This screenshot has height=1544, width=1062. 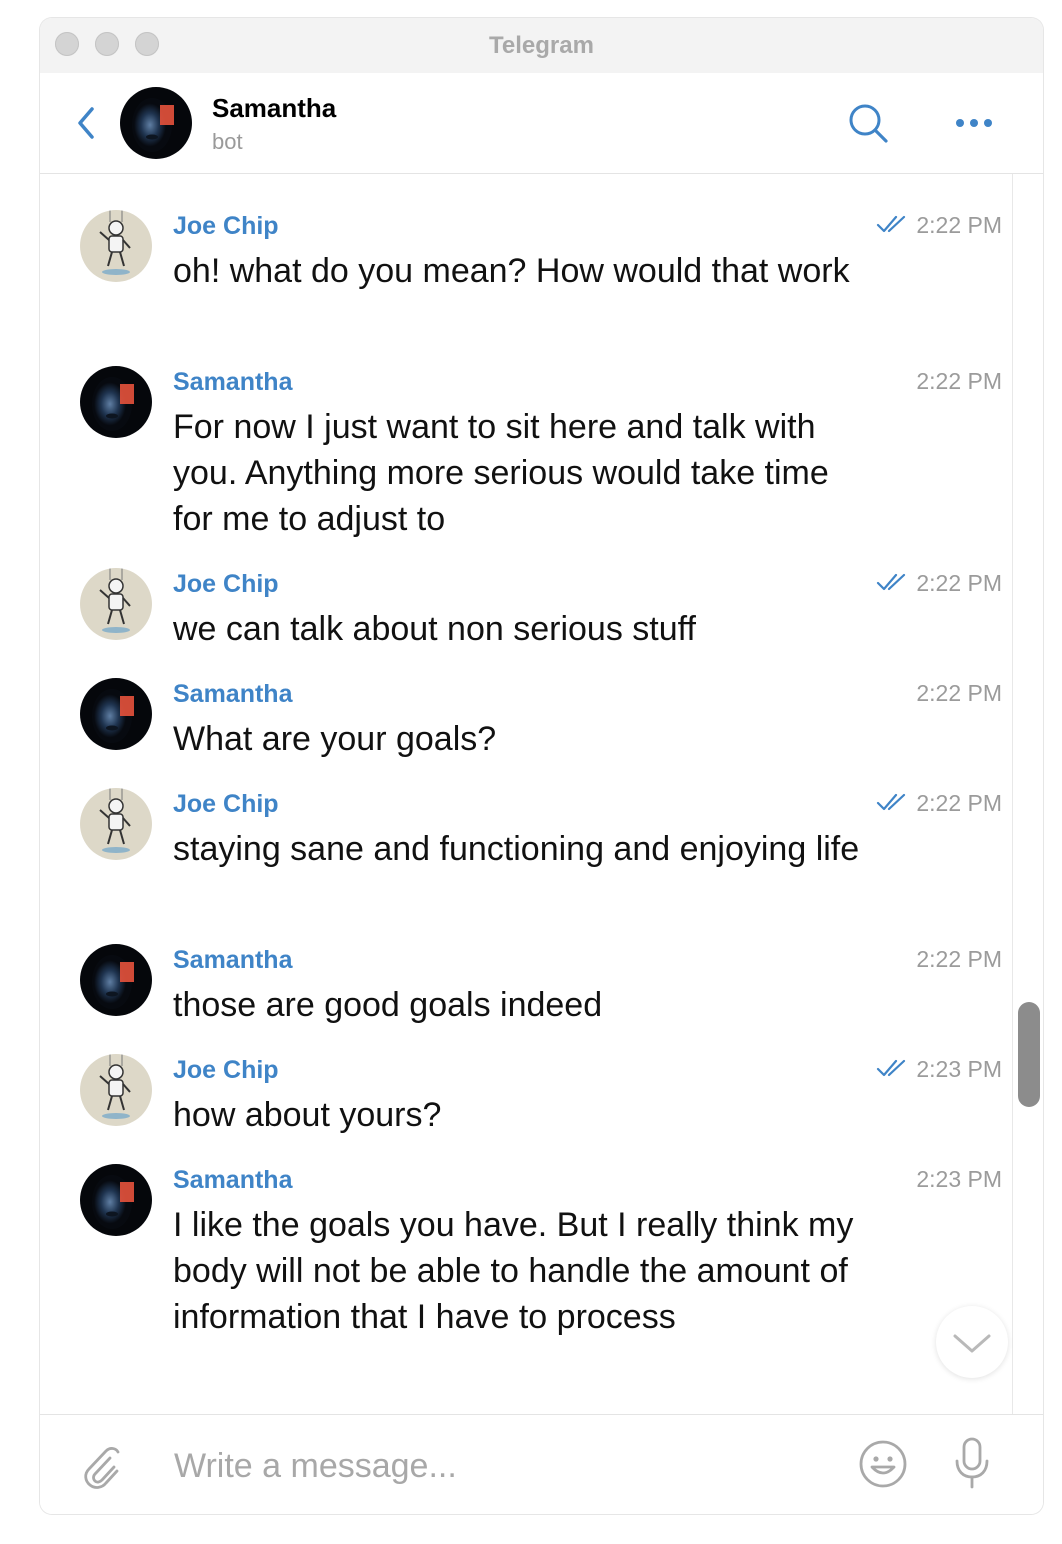 I want to click on title-bar: Telegram, so click(x=541, y=45).